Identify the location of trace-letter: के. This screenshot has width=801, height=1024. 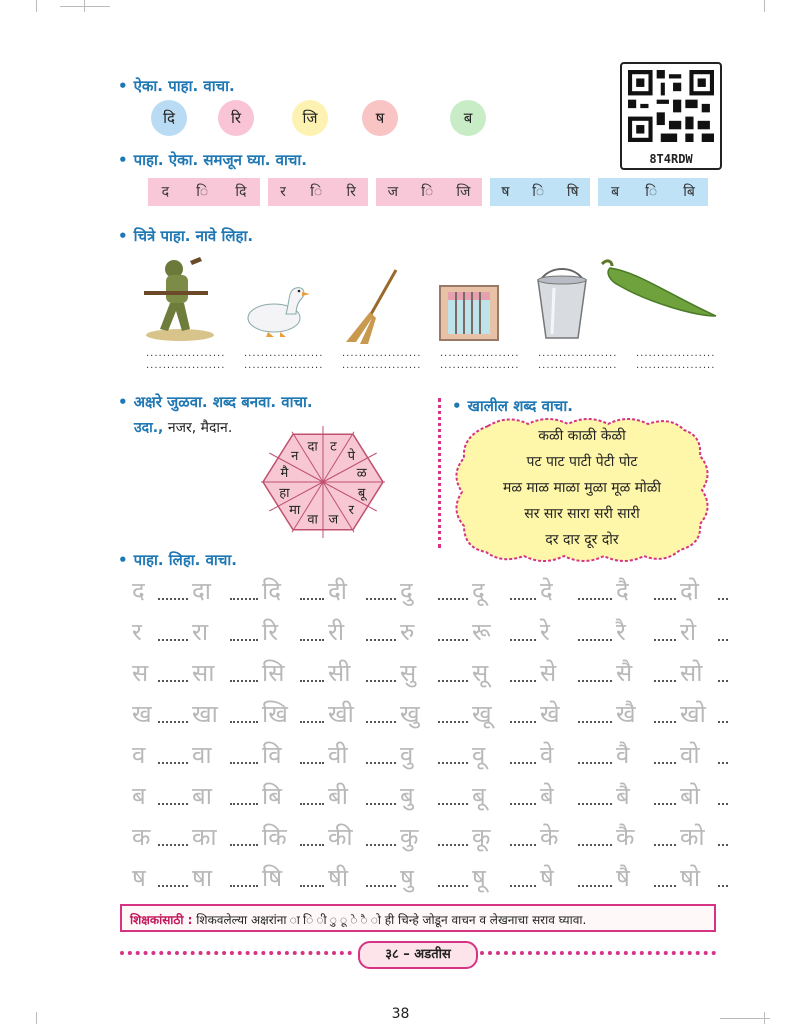
(549, 837).